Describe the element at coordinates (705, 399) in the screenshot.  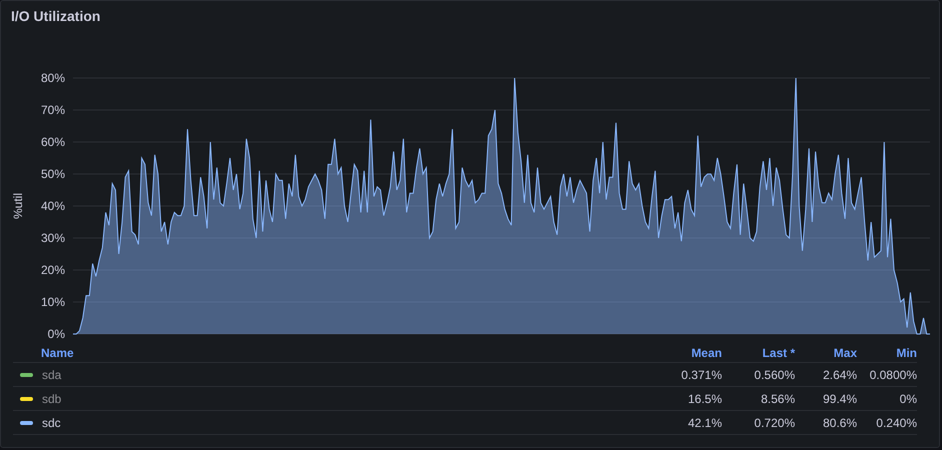
I see `table-cell-text: 16.5%` at that location.